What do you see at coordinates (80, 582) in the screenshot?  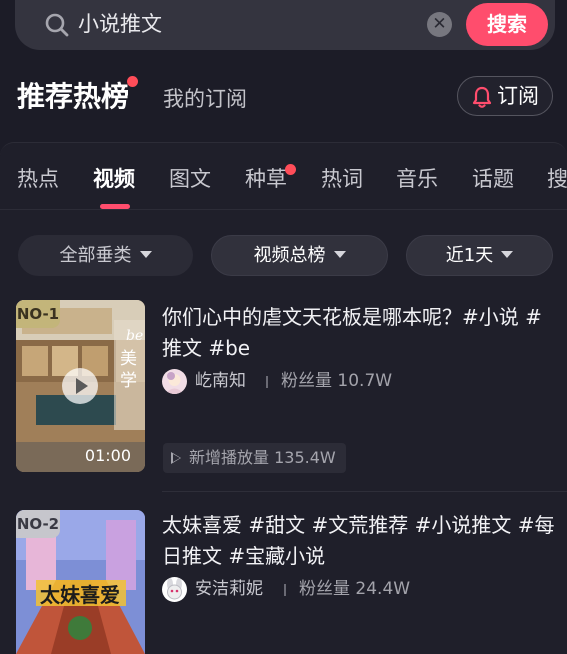 I see `video-thumbnail: 太妹喜爱 NO-2` at bounding box center [80, 582].